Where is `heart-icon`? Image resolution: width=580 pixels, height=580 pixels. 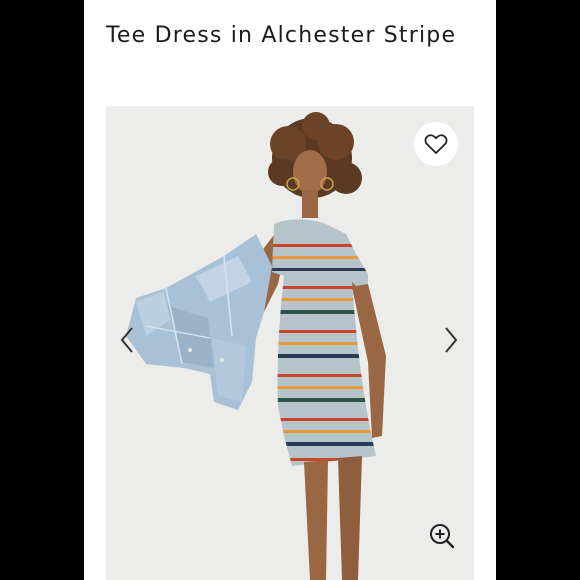
heart-icon is located at coordinates (436, 144).